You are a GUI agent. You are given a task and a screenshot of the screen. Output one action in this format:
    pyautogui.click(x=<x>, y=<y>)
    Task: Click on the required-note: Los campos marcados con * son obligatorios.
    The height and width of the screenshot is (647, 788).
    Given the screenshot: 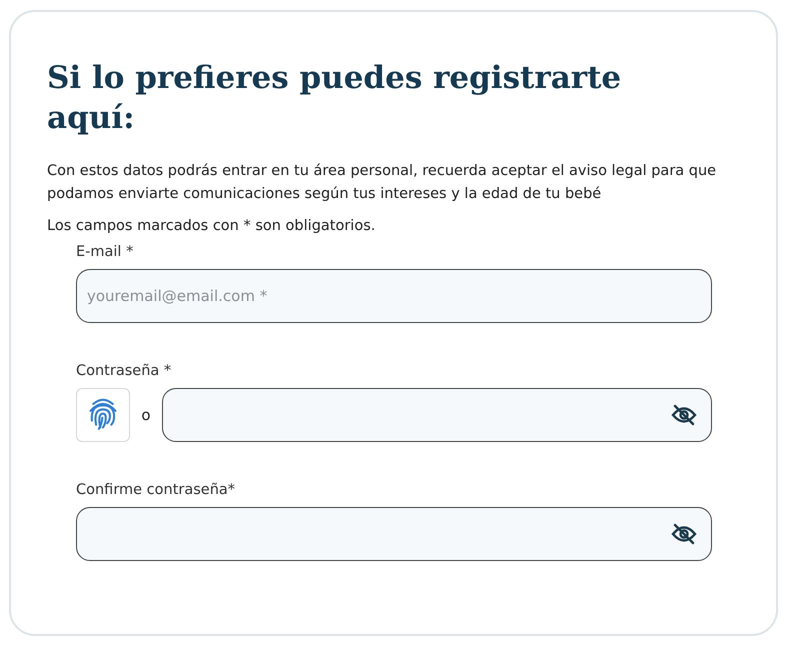 What is the action you would take?
    pyautogui.click(x=211, y=226)
    